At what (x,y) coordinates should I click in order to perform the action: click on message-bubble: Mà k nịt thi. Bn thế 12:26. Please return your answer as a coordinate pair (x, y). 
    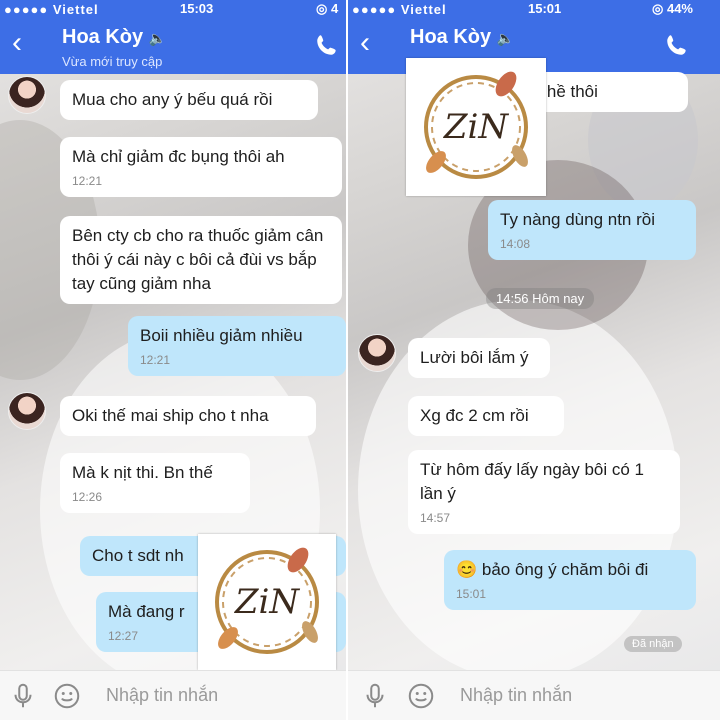
    Looking at the image, I should click on (155, 483).